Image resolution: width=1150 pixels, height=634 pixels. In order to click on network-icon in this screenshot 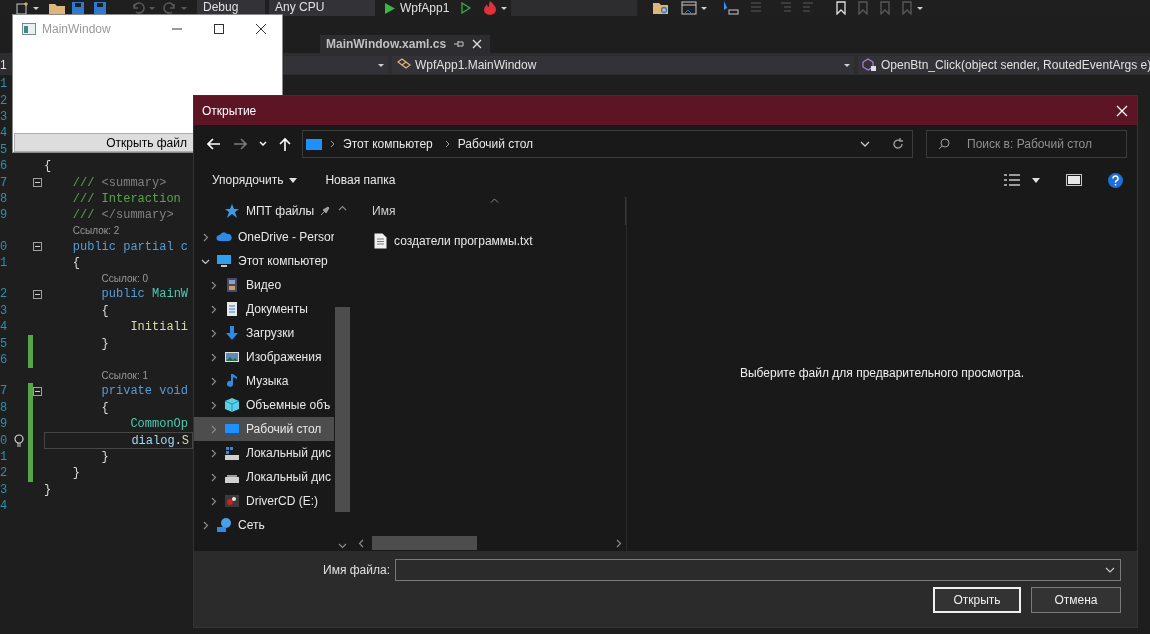, I will do `click(224, 525)`.